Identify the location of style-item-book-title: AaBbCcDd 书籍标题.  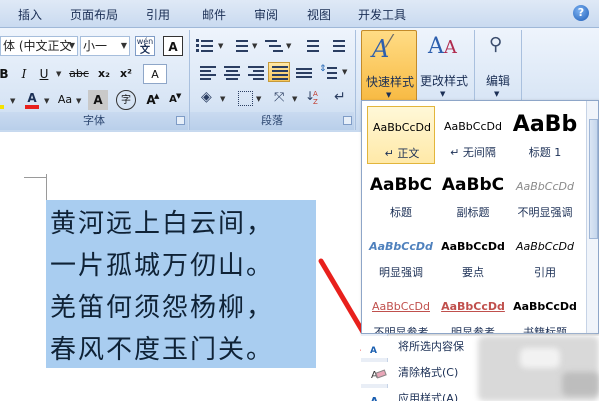
(545, 310).